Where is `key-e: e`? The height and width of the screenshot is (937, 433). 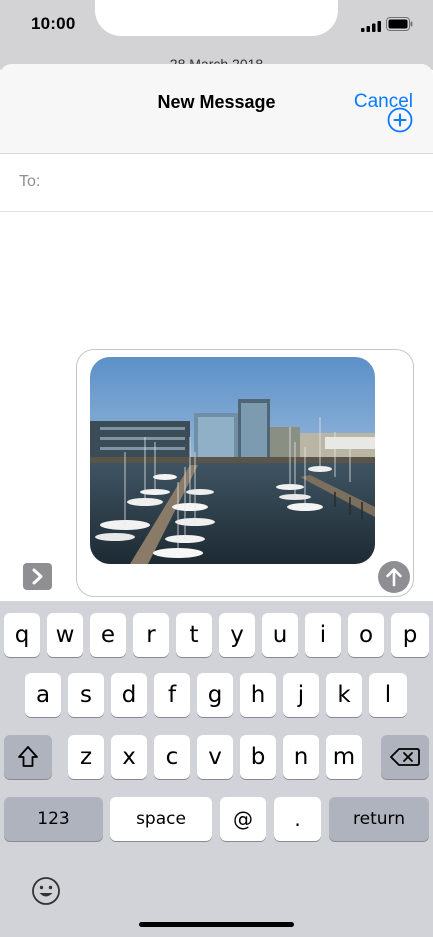 key-e: e is located at coordinates (108, 635).